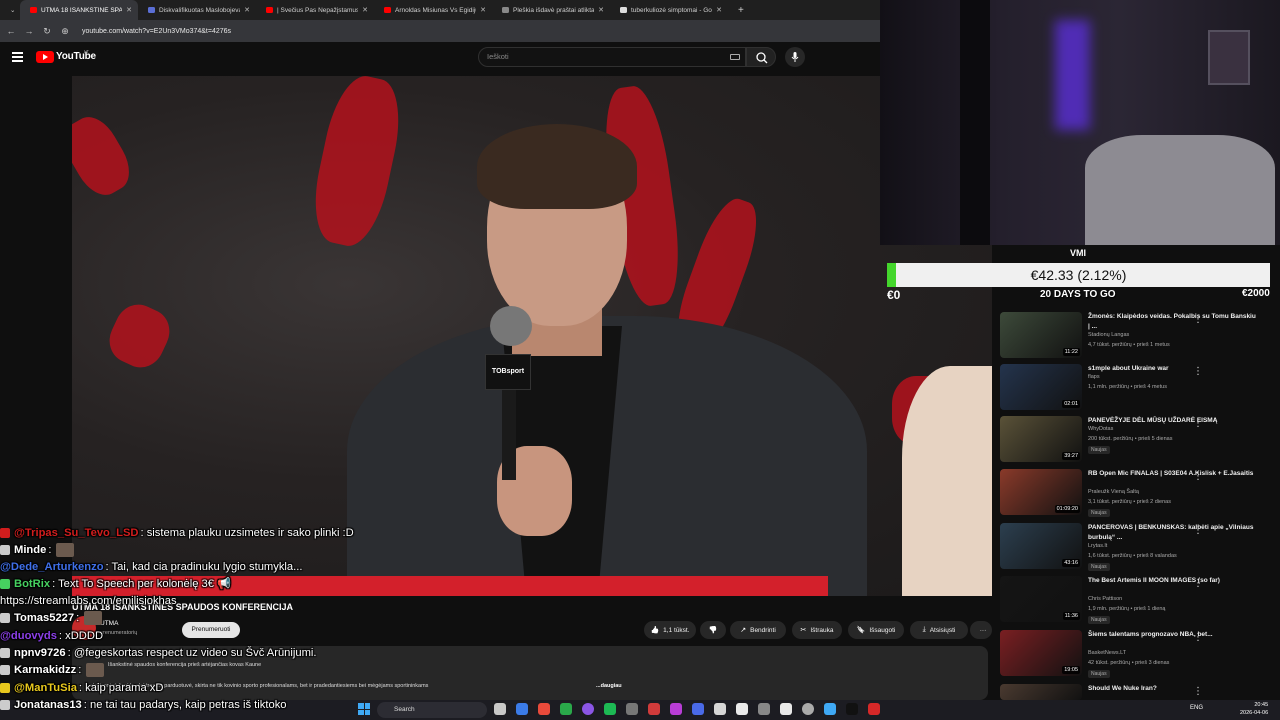 The image size is (1280, 720). Describe the element at coordinates (1041, 387) in the screenshot. I see `video-thumbnail: 02:01` at that location.